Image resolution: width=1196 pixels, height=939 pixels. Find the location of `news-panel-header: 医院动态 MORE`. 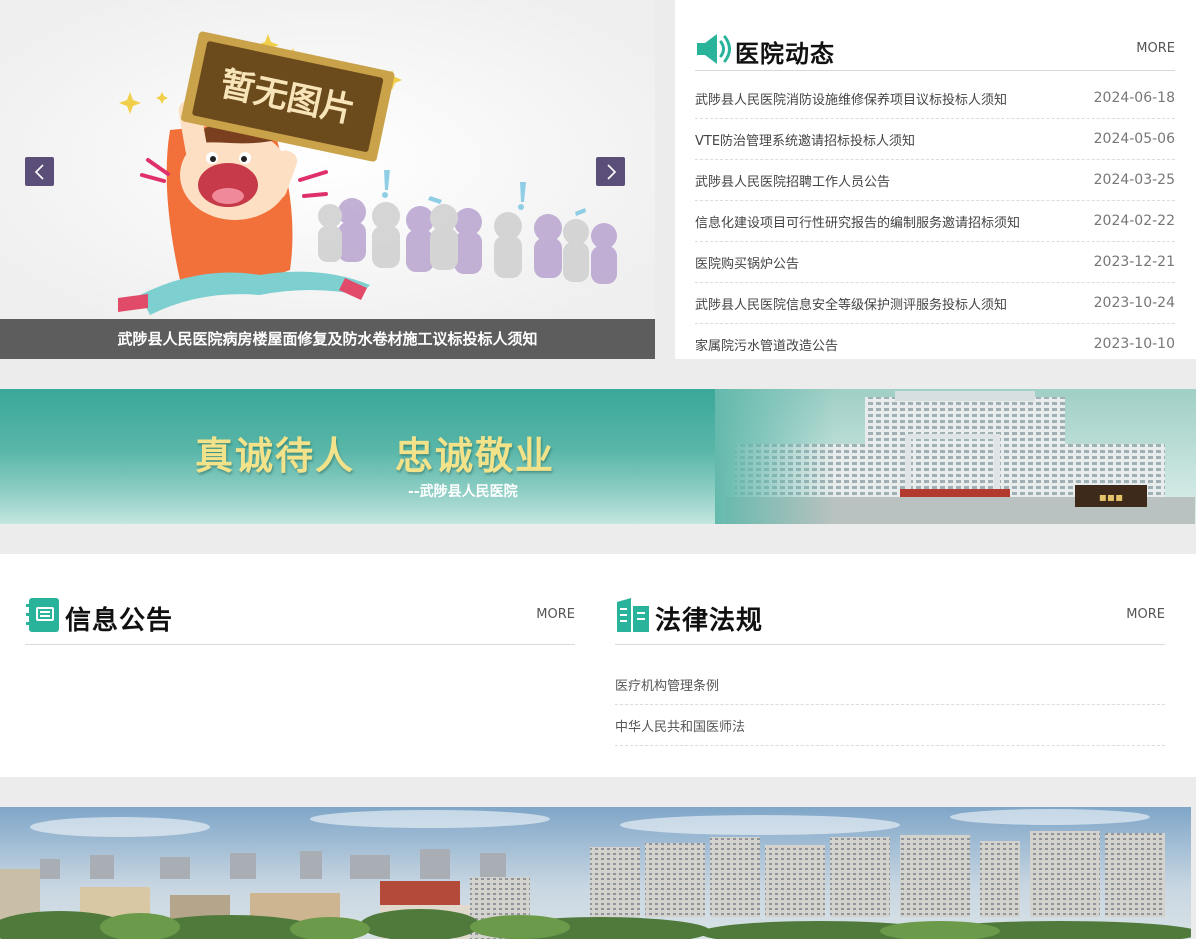

news-panel-header: 医院动态 MORE is located at coordinates (935, 50).